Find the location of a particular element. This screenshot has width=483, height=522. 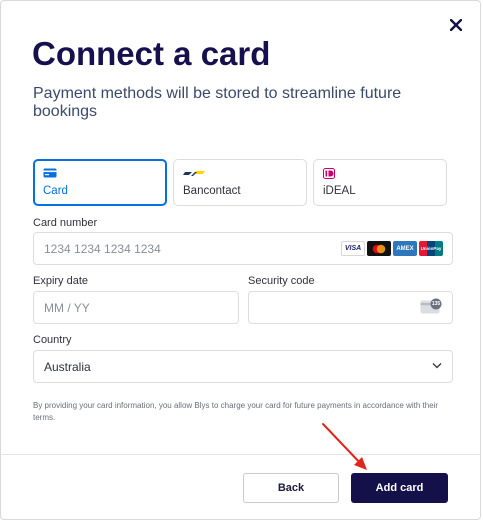

footer-divider is located at coordinates (240, 454).